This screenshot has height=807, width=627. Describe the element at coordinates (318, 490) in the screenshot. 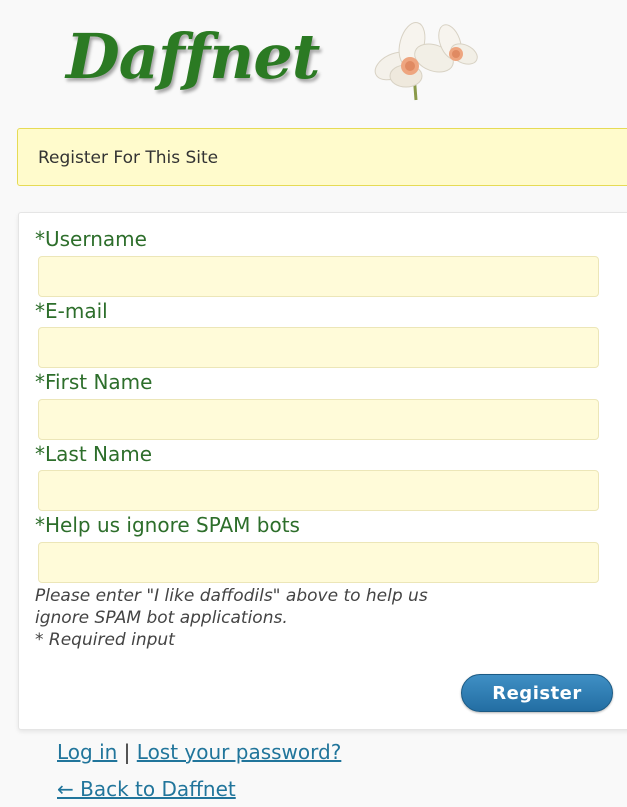

I see `last-name-input` at that location.